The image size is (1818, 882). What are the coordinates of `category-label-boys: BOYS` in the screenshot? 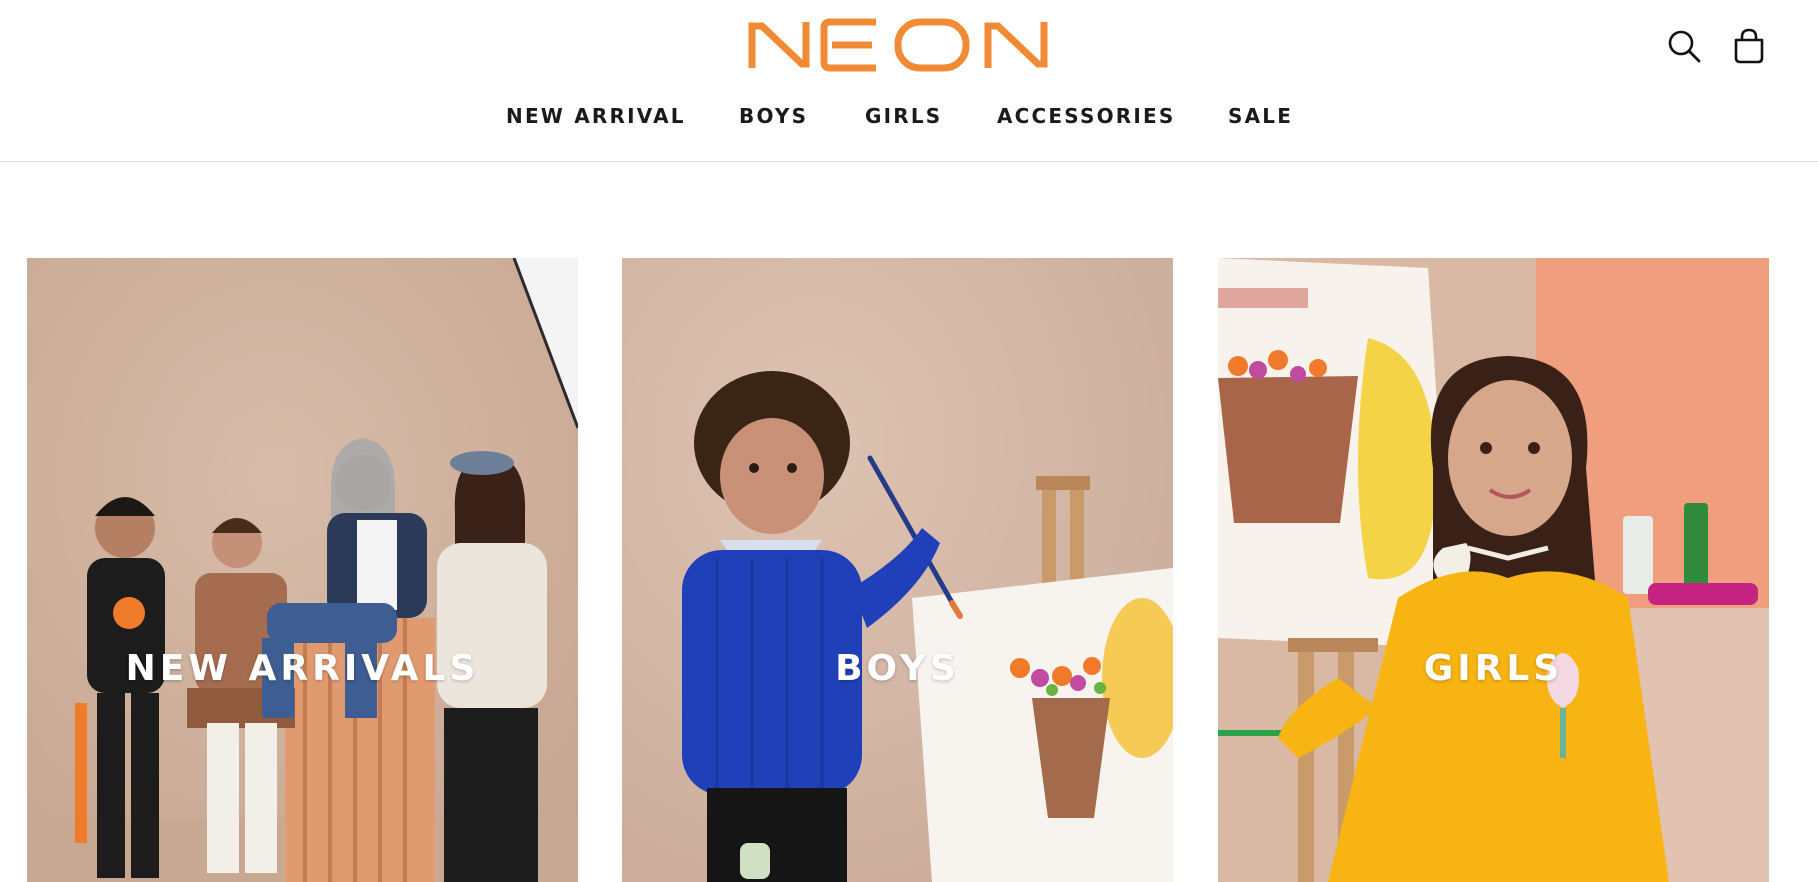 It's located at (897, 668).